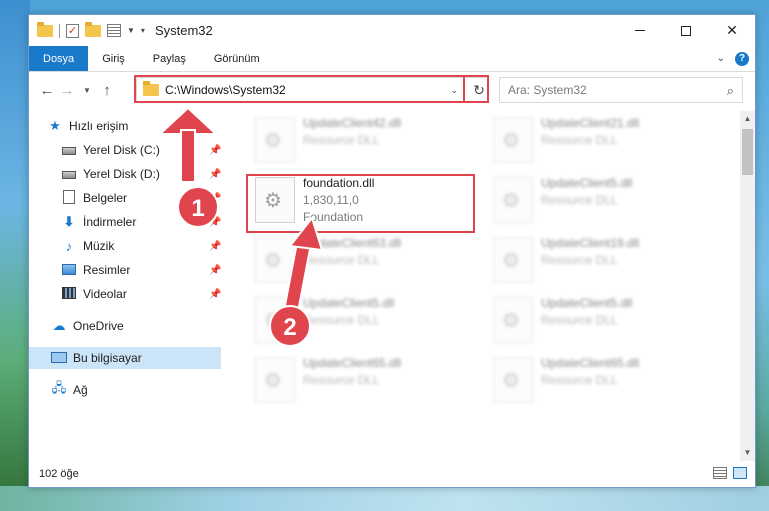  What do you see at coordinates (621, 90) in the screenshot?
I see `search-input: Ara: System32 ⌕` at bounding box center [621, 90].